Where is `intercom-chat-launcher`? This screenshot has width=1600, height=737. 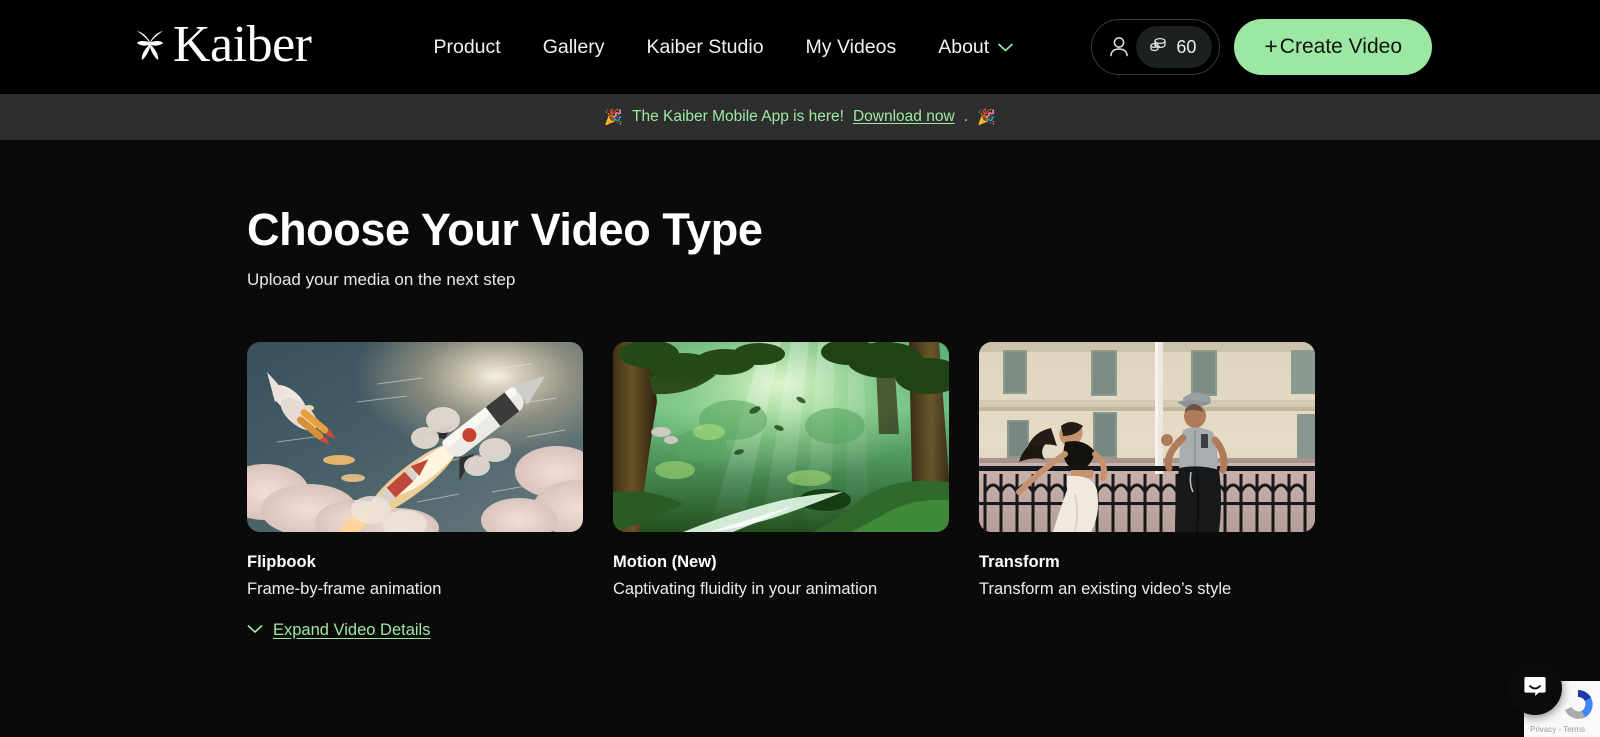 intercom-chat-launcher is located at coordinates (1535, 688).